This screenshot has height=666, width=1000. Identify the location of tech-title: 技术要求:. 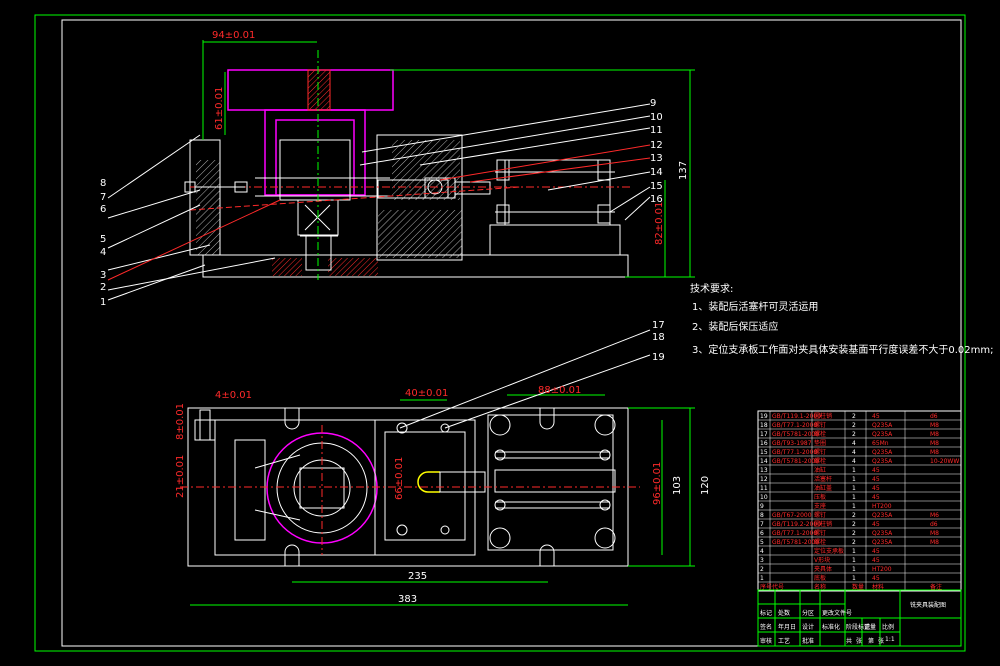
(711, 288).